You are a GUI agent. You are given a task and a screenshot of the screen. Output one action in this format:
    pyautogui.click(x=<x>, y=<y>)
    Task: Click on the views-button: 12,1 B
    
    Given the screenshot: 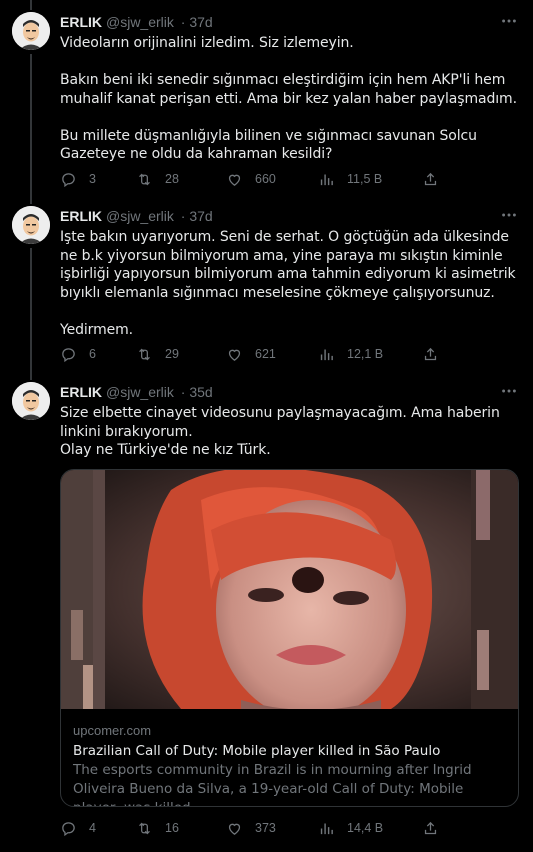 What is the action you would take?
    pyautogui.click(x=350, y=354)
    